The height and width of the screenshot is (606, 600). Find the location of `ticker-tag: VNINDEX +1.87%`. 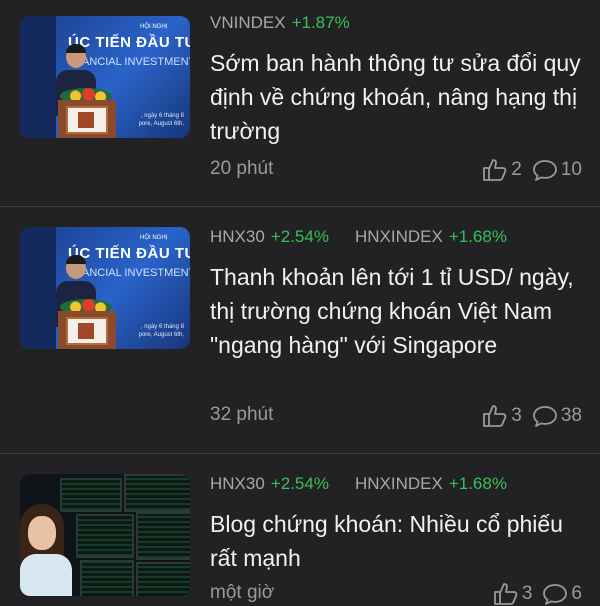

ticker-tag: VNINDEX +1.87% is located at coordinates (280, 23).